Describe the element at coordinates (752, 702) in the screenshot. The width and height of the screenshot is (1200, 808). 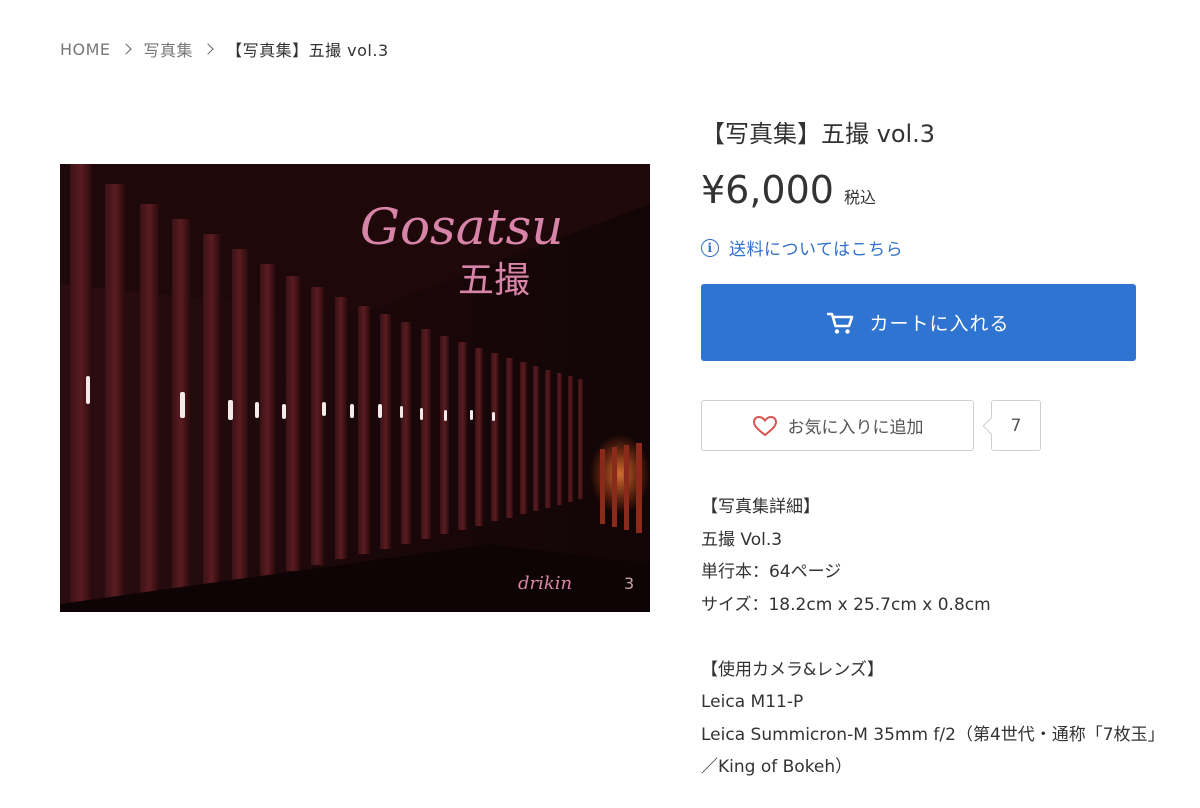
I see `gear-line: Leica M11-P` at that location.